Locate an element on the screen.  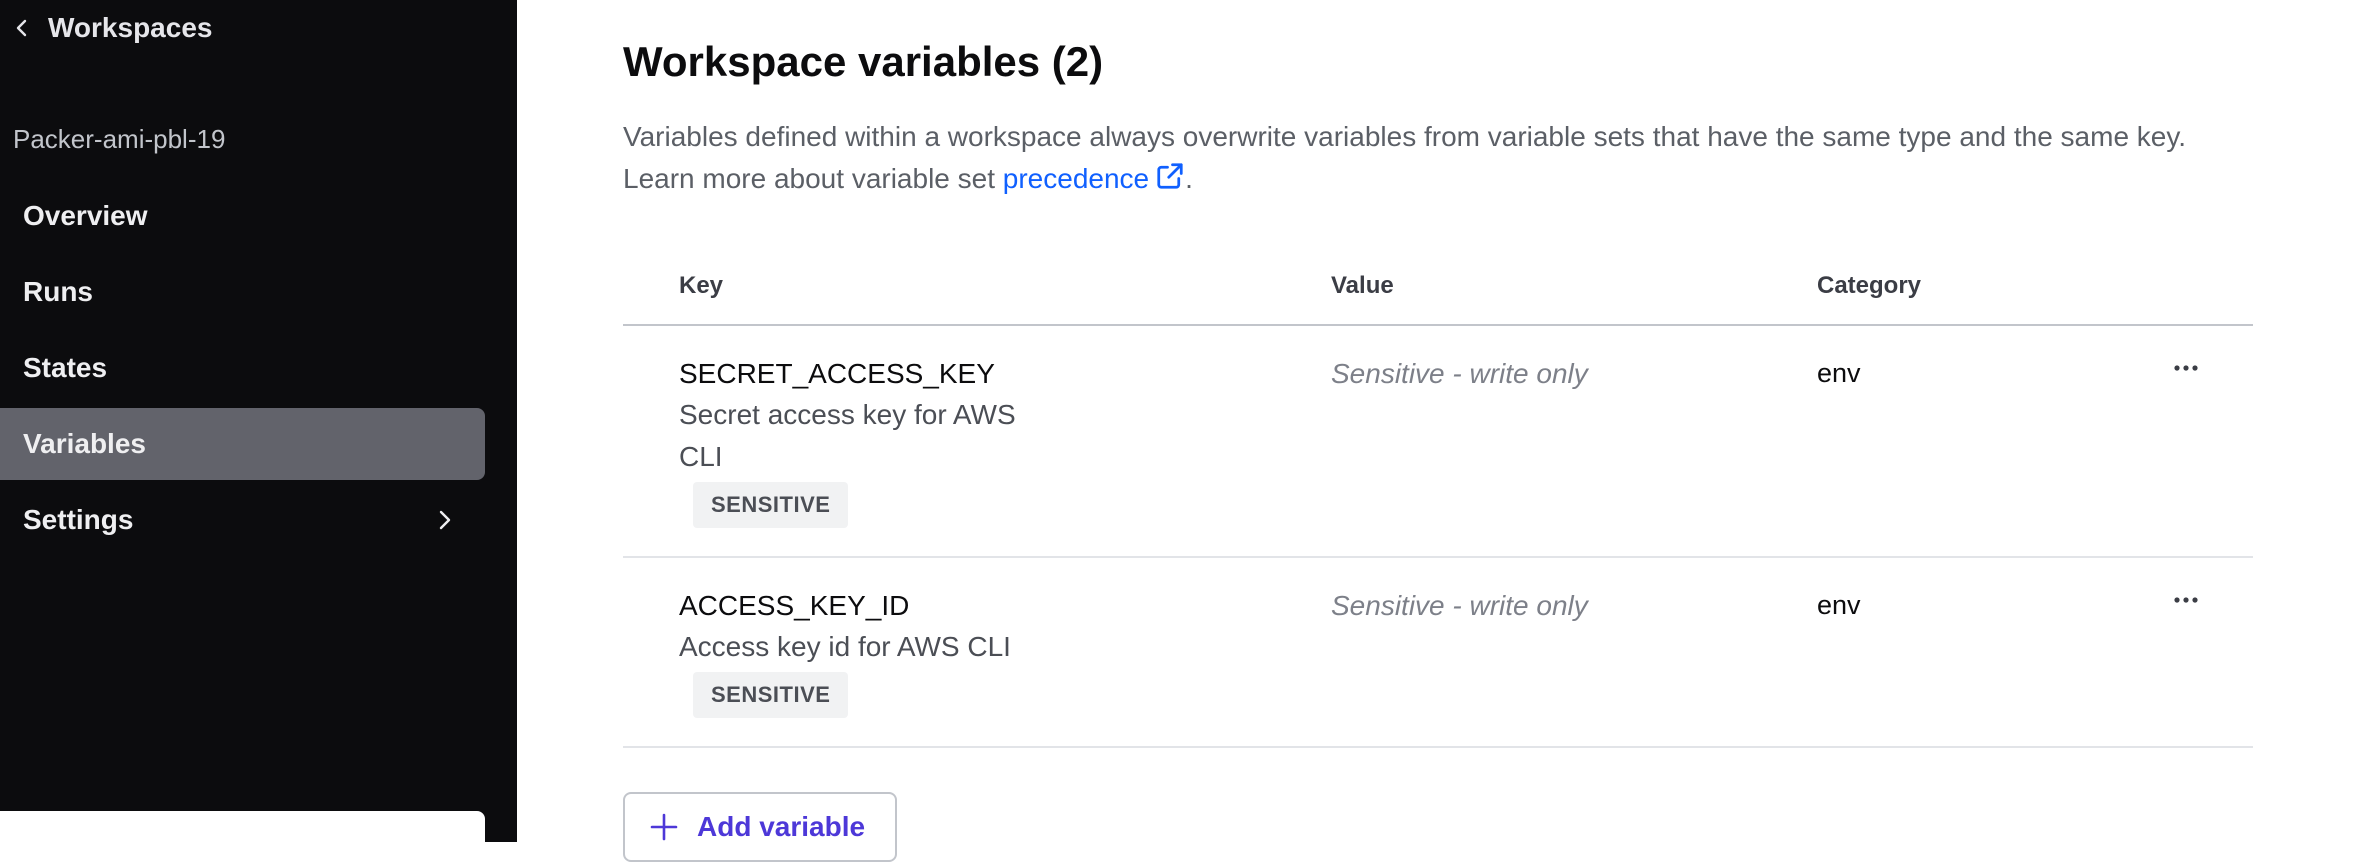
variable-key: SECRET_ACCESS_KEY is located at coordinates (837, 373).